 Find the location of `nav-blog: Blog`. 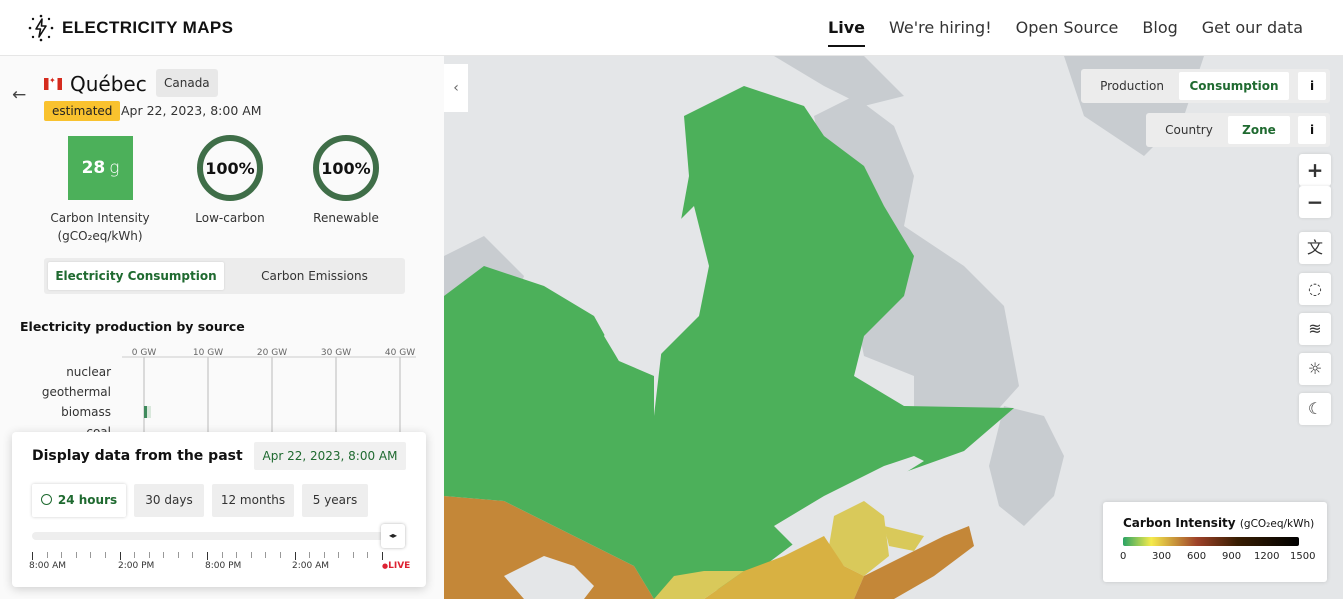

nav-blog: Blog is located at coordinates (1159, 32).